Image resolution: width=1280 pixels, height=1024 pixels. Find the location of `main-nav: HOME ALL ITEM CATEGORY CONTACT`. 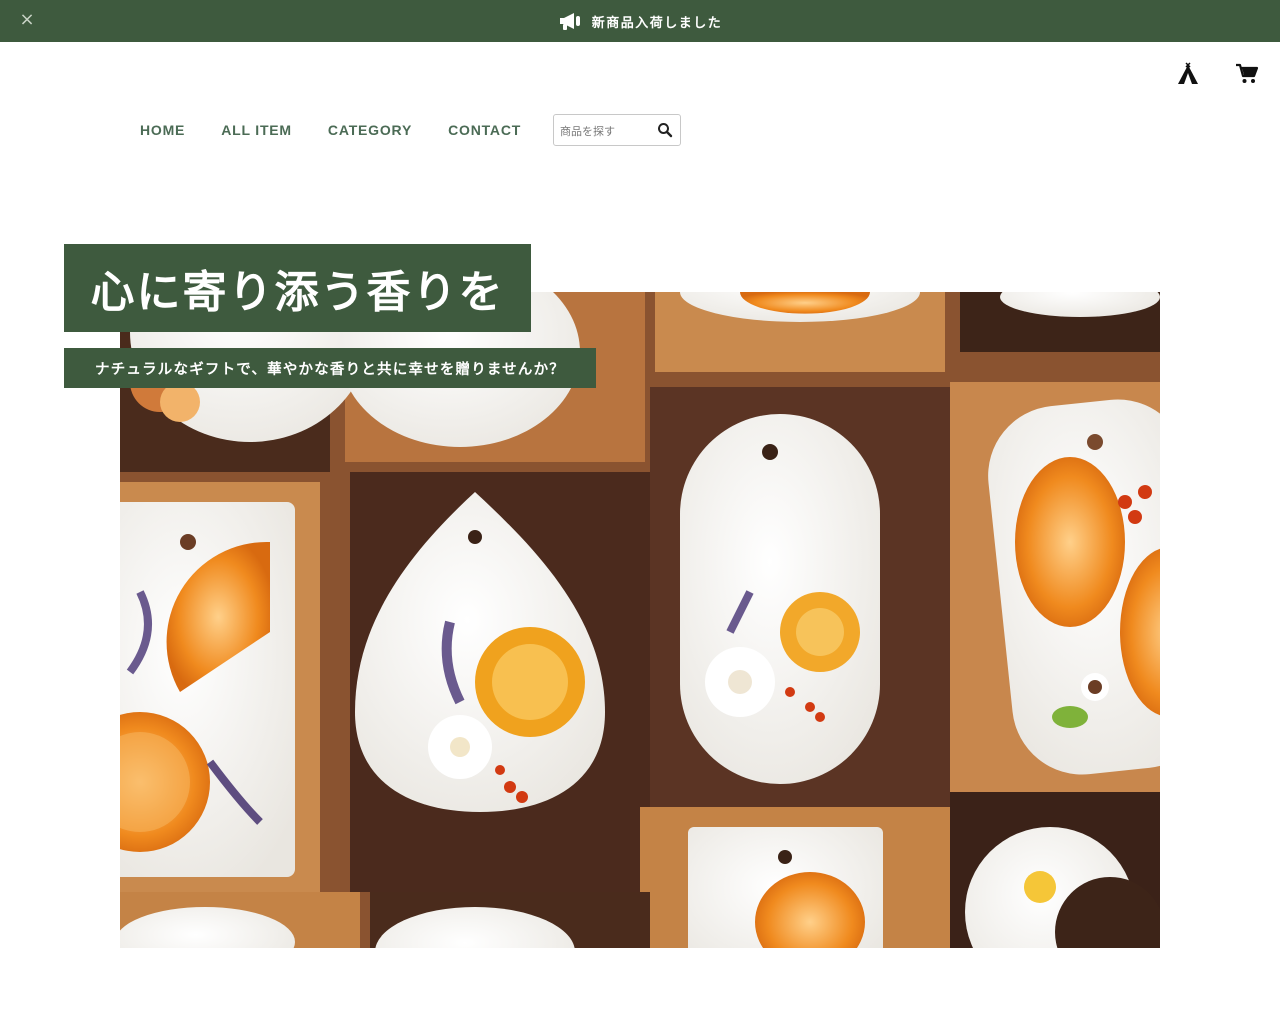

main-nav: HOME ALL ITEM CATEGORY CONTACT is located at coordinates (348, 130).